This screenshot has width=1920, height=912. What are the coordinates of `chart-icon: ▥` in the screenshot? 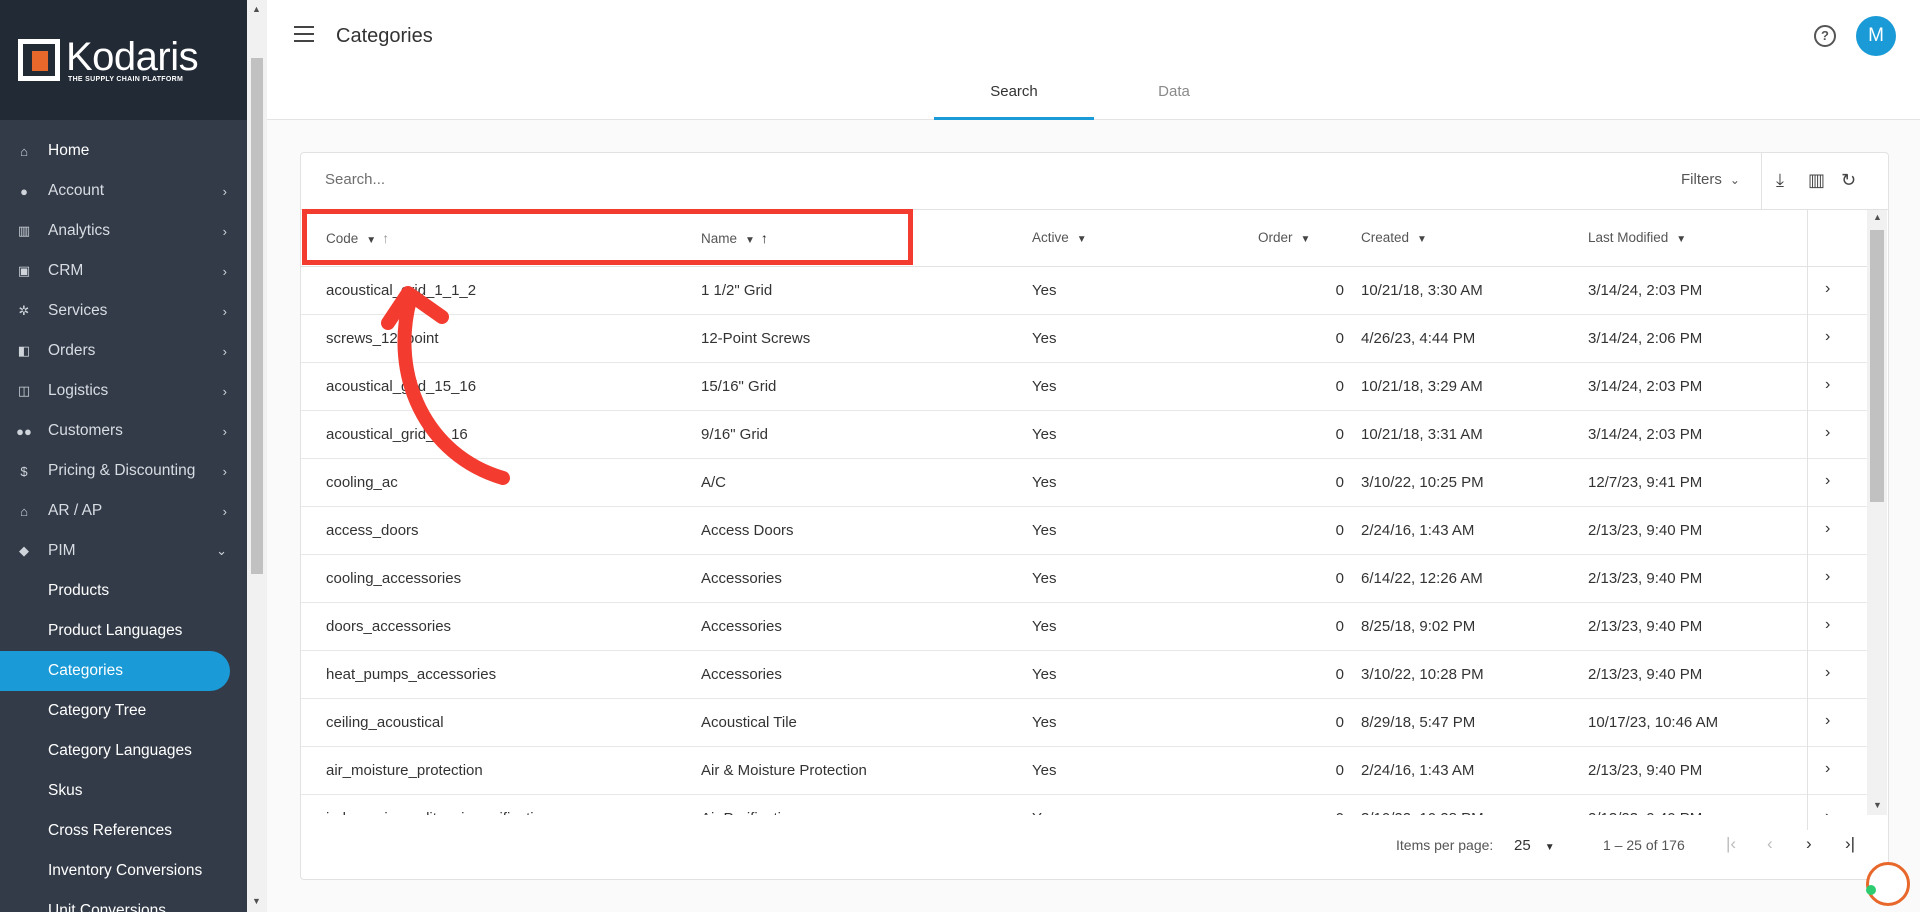 It's located at (24, 230).